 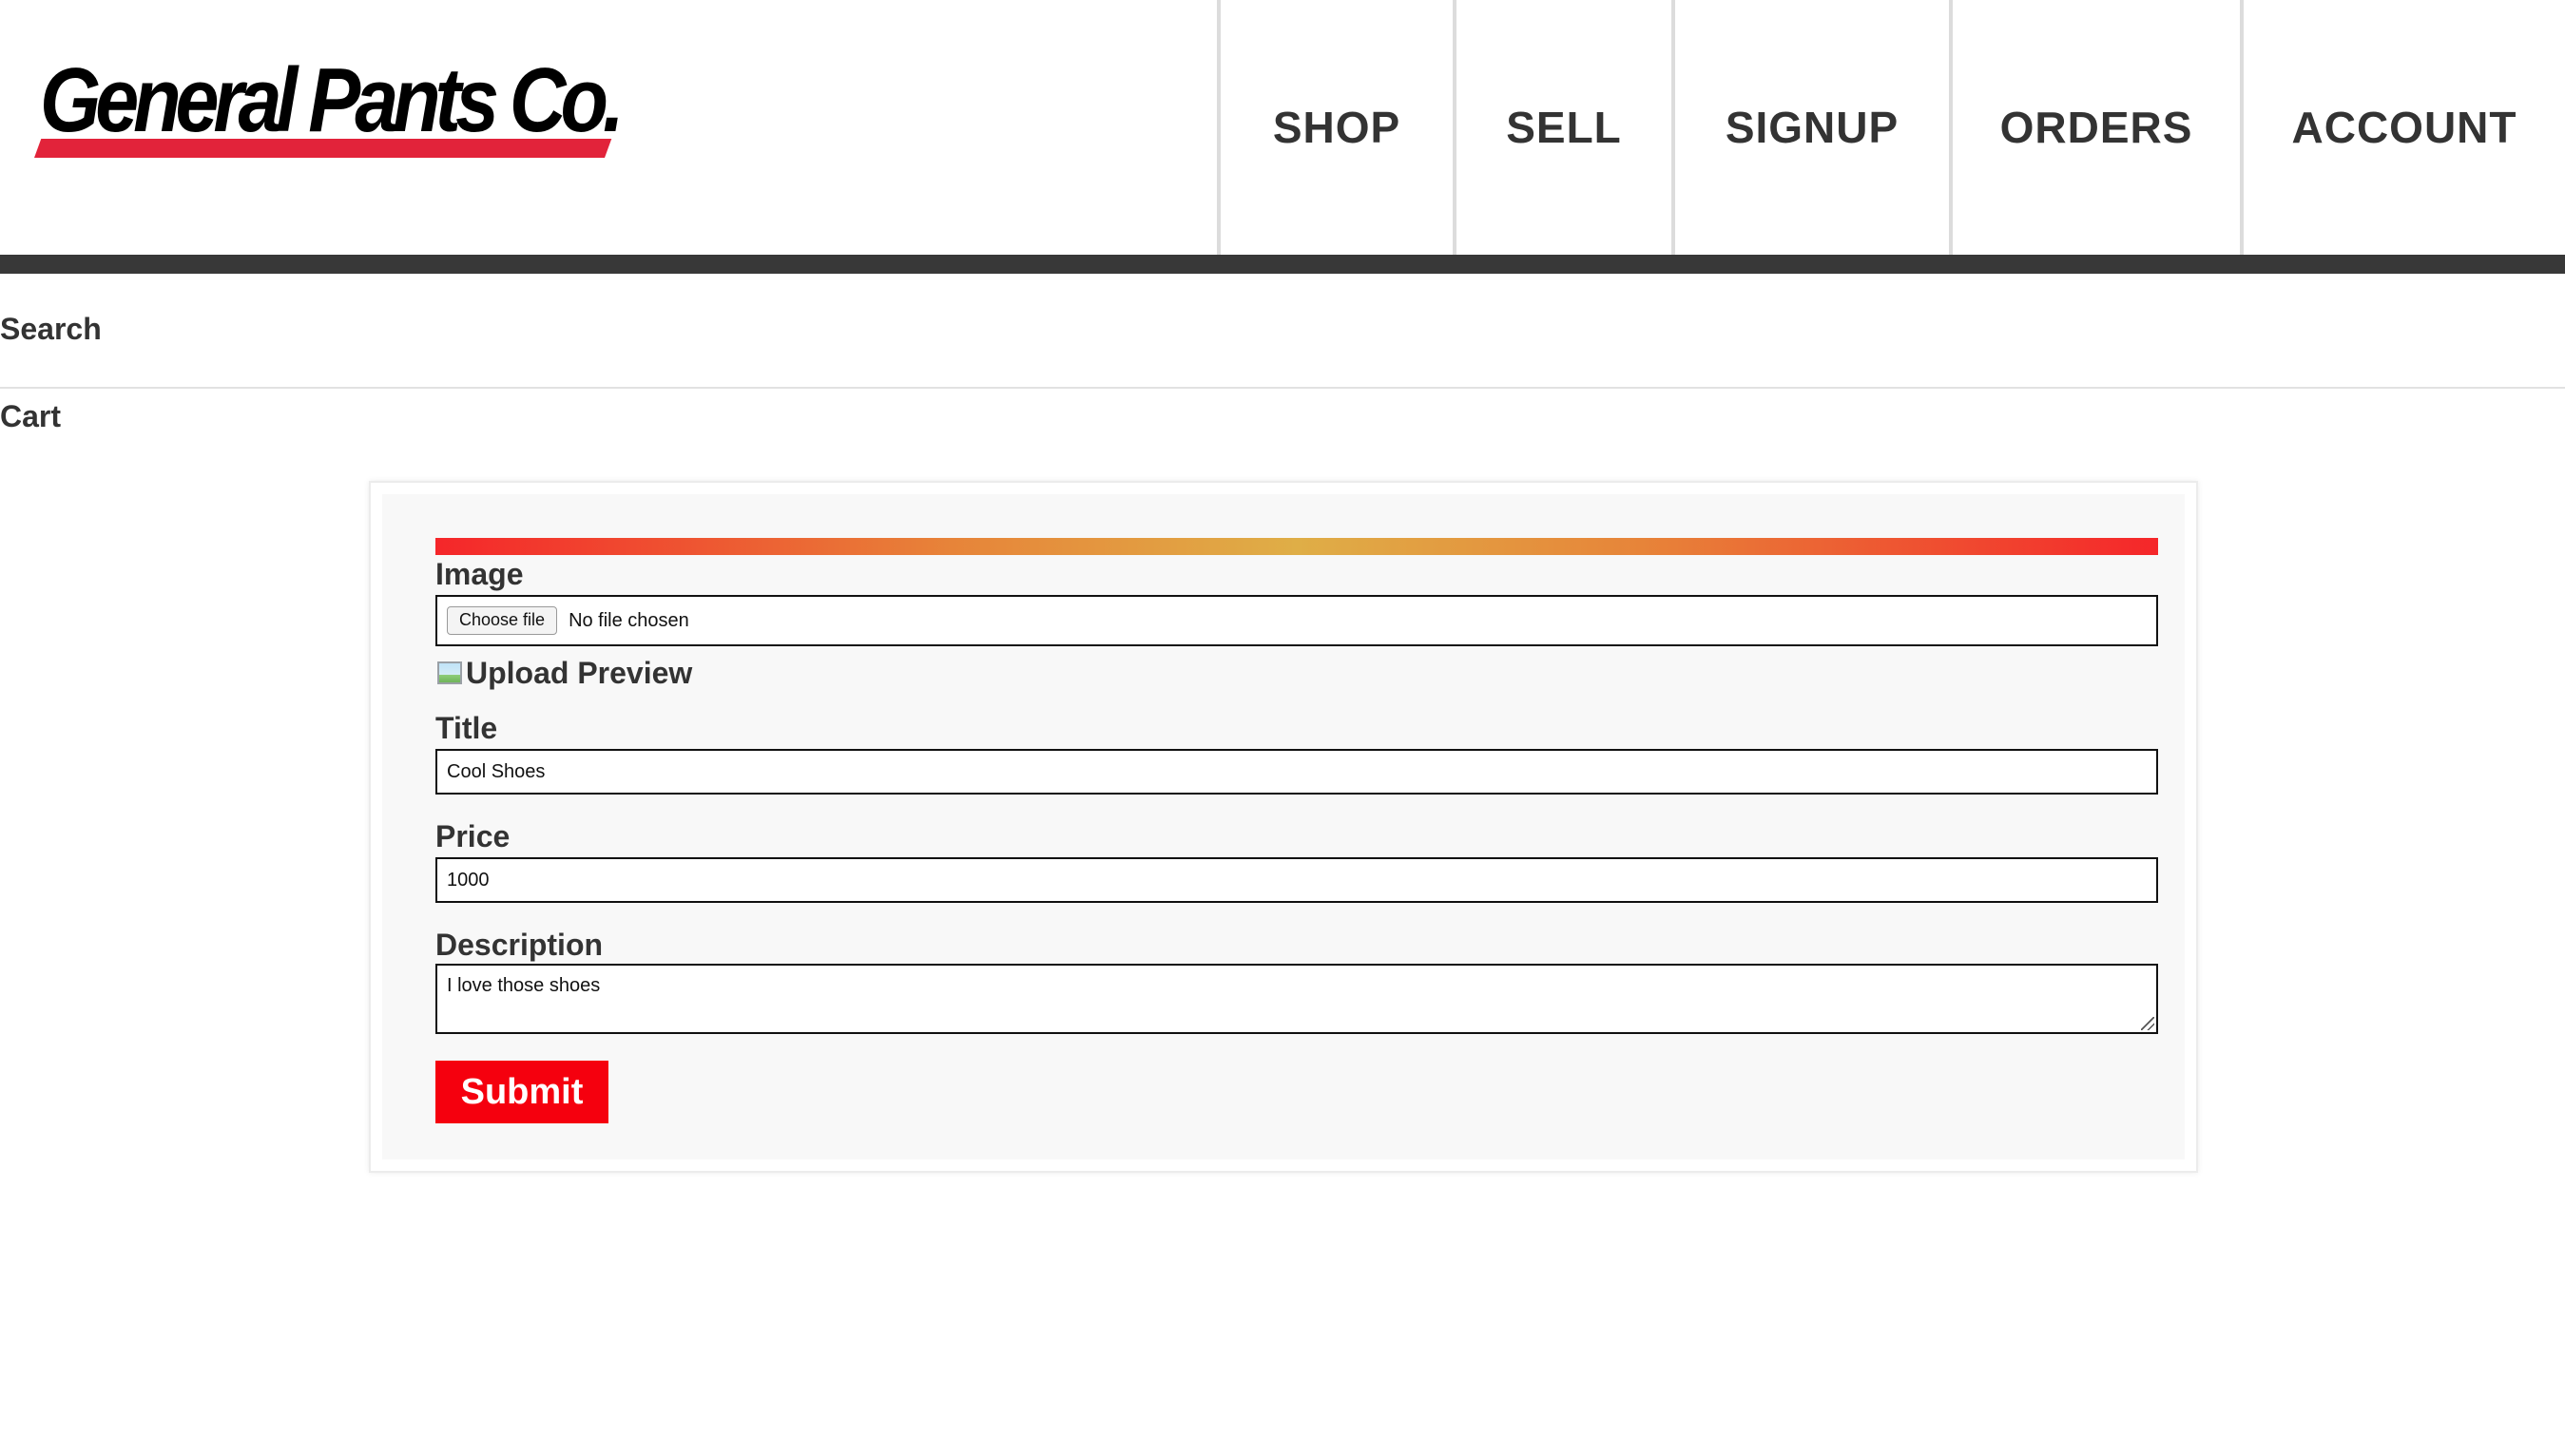 What do you see at coordinates (1296, 620) in the screenshot?
I see `image-file-input: Choose file No file chosen` at bounding box center [1296, 620].